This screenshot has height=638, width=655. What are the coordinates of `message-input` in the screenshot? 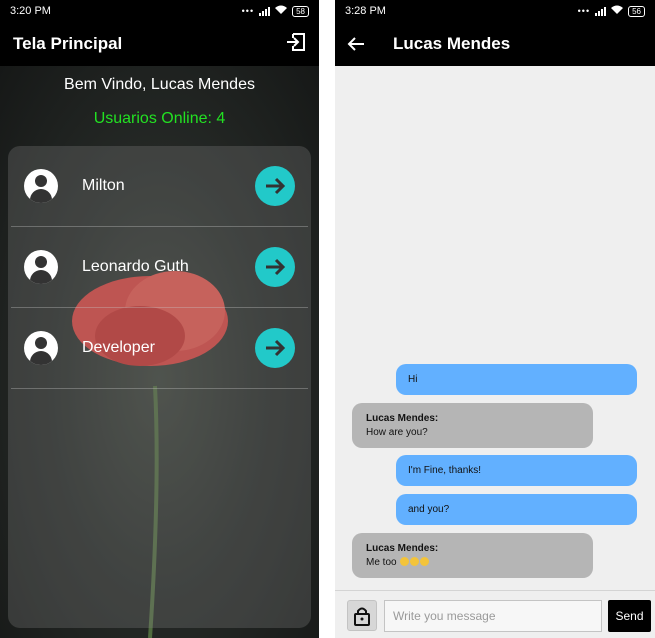 It's located at (493, 616).